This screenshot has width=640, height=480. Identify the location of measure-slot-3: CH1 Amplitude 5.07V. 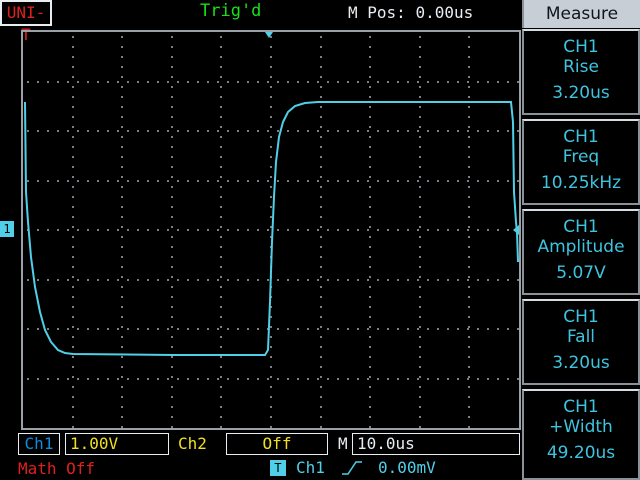
(581, 252).